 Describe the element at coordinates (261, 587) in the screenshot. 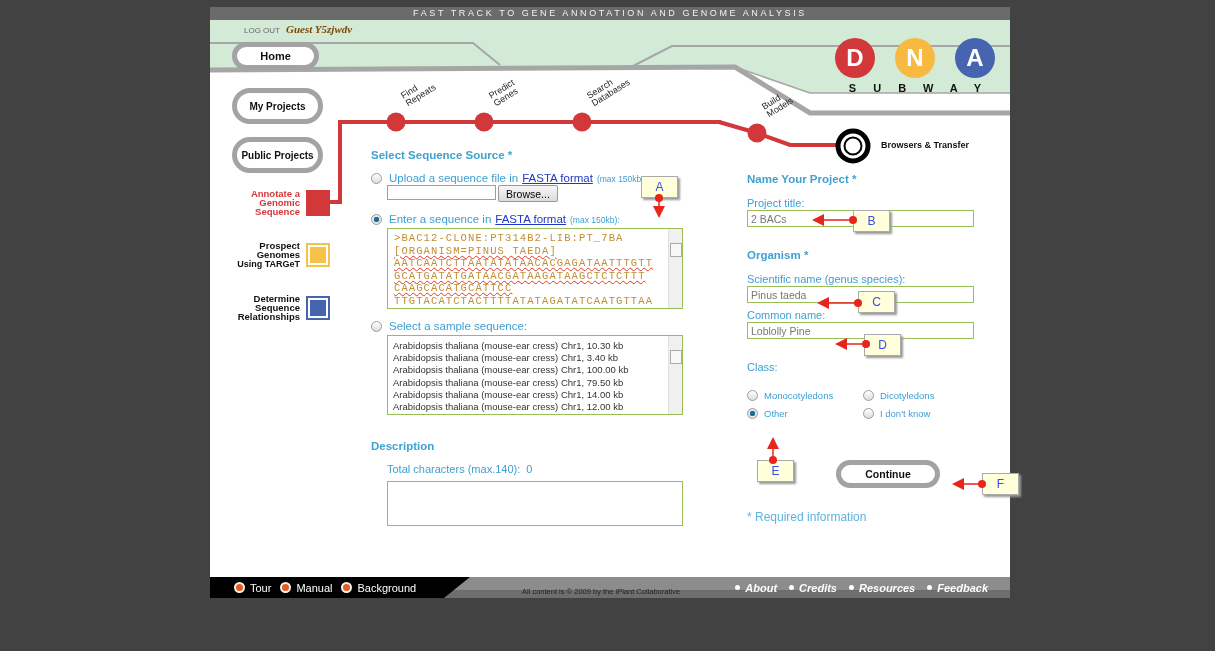

I see `footer-link: Tour` at that location.